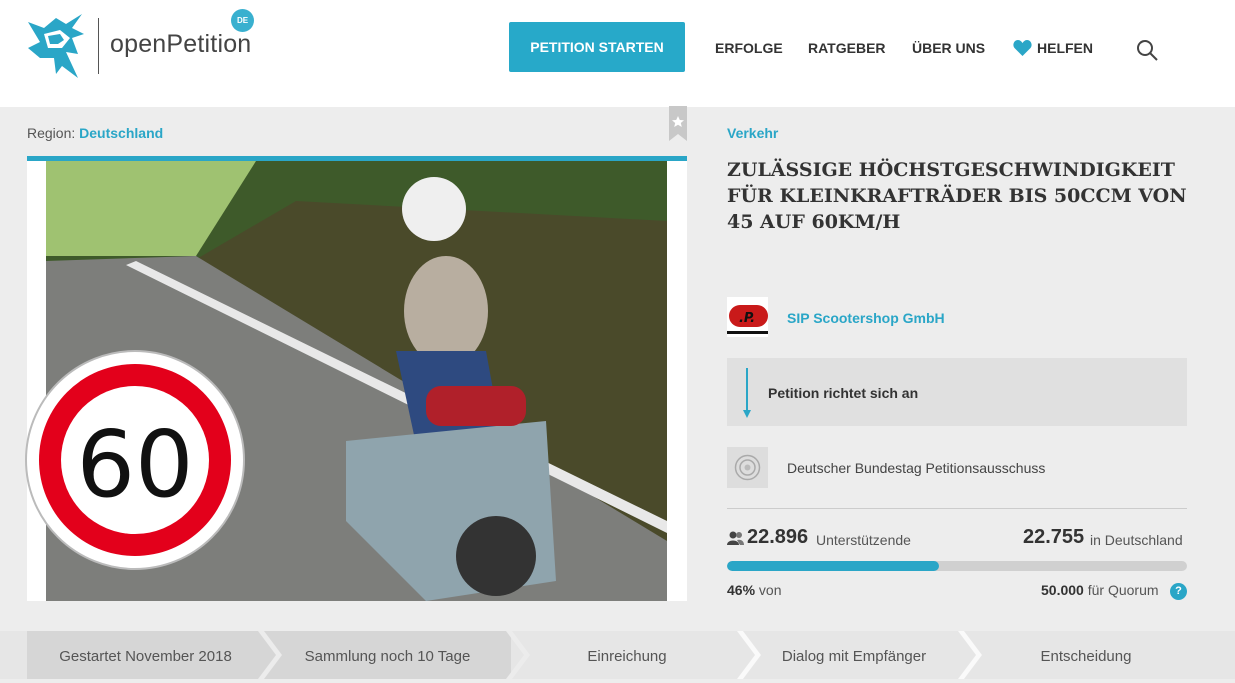 This screenshot has height=683, width=1235. What do you see at coordinates (98, 46) in the screenshot?
I see `logo-divider` at bounding box center [98, 46].